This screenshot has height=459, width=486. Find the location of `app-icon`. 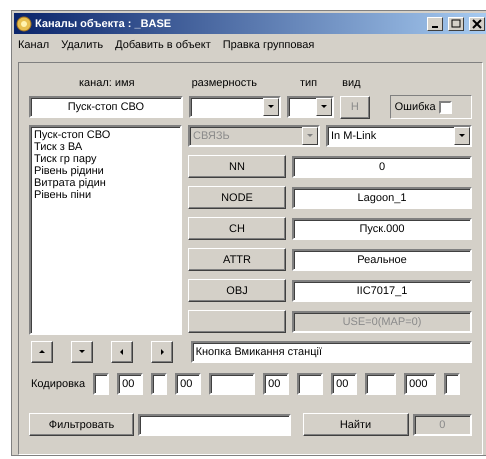

app-icon is located at coordinates (24, 24).